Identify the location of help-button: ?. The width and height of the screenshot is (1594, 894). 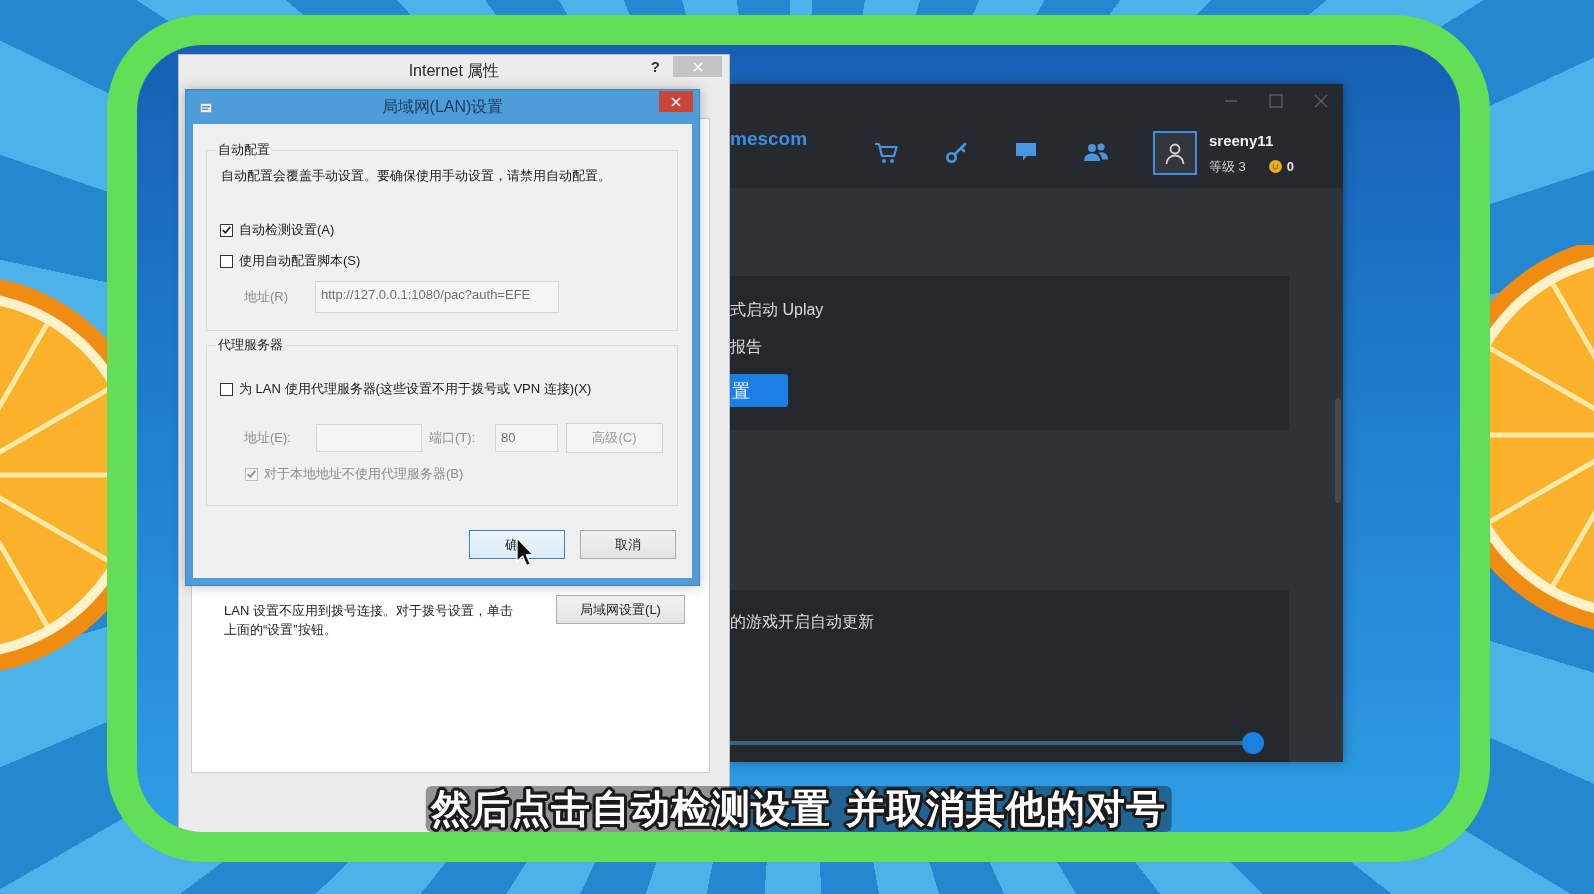
(655, 67).